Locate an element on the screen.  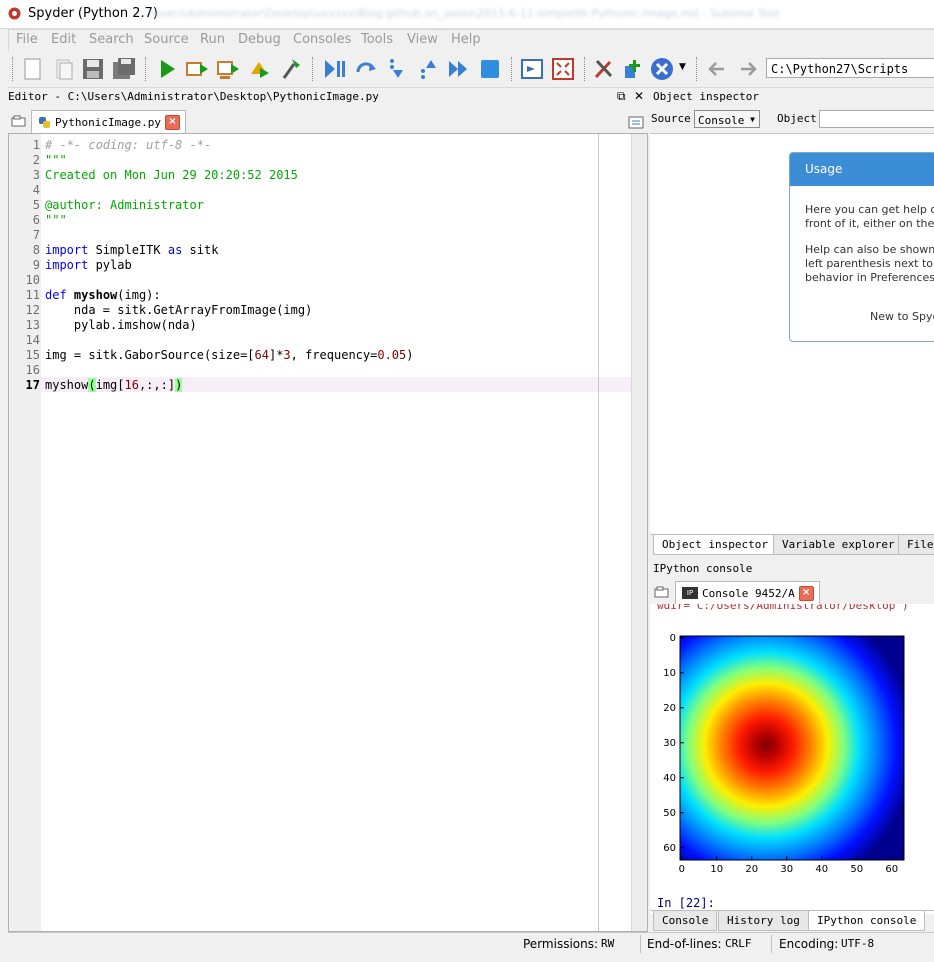
tab-object-inspector: Object inspector is located at coordinates (715, 545).